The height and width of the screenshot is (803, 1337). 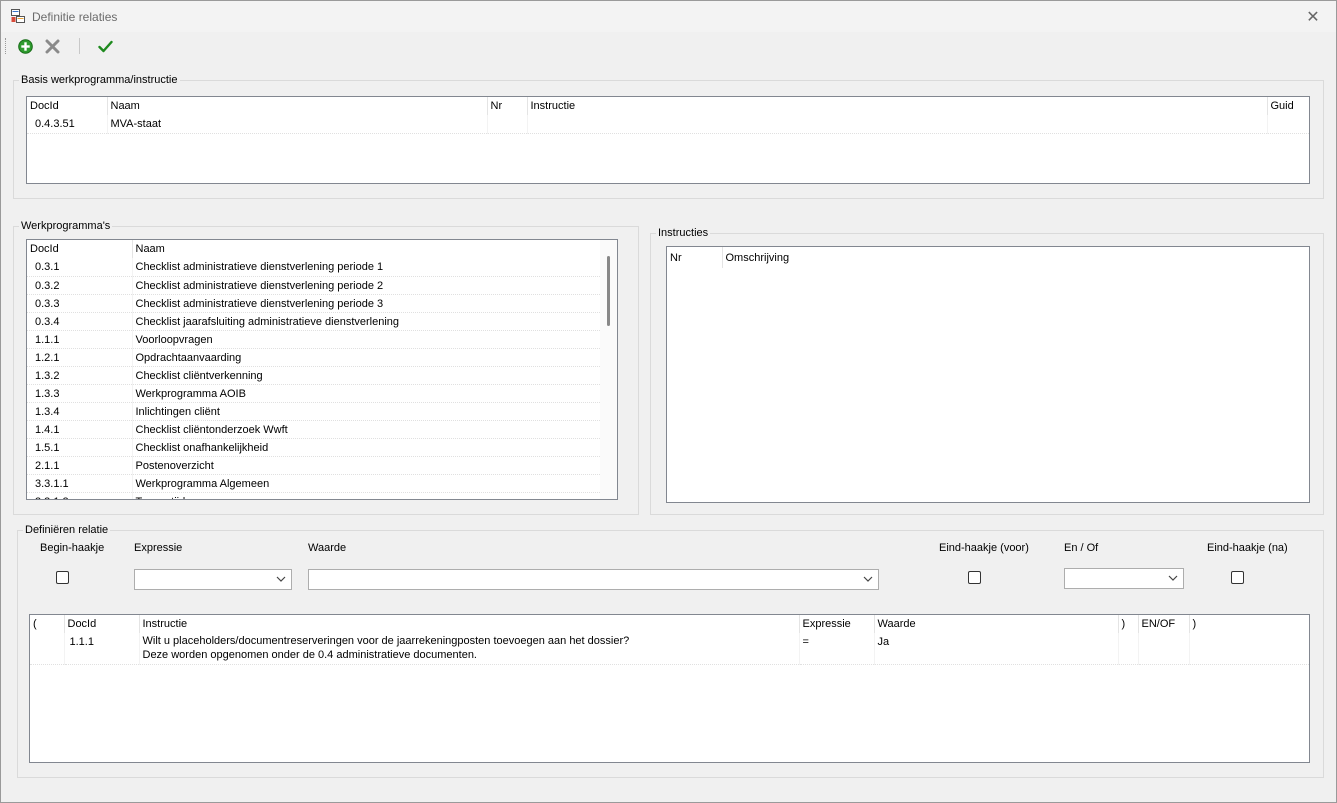 What do you see at coordinates (80, 411) in the screenshot?
I see `cell-docid: 1.3.4` at bounding box center [80, 411].